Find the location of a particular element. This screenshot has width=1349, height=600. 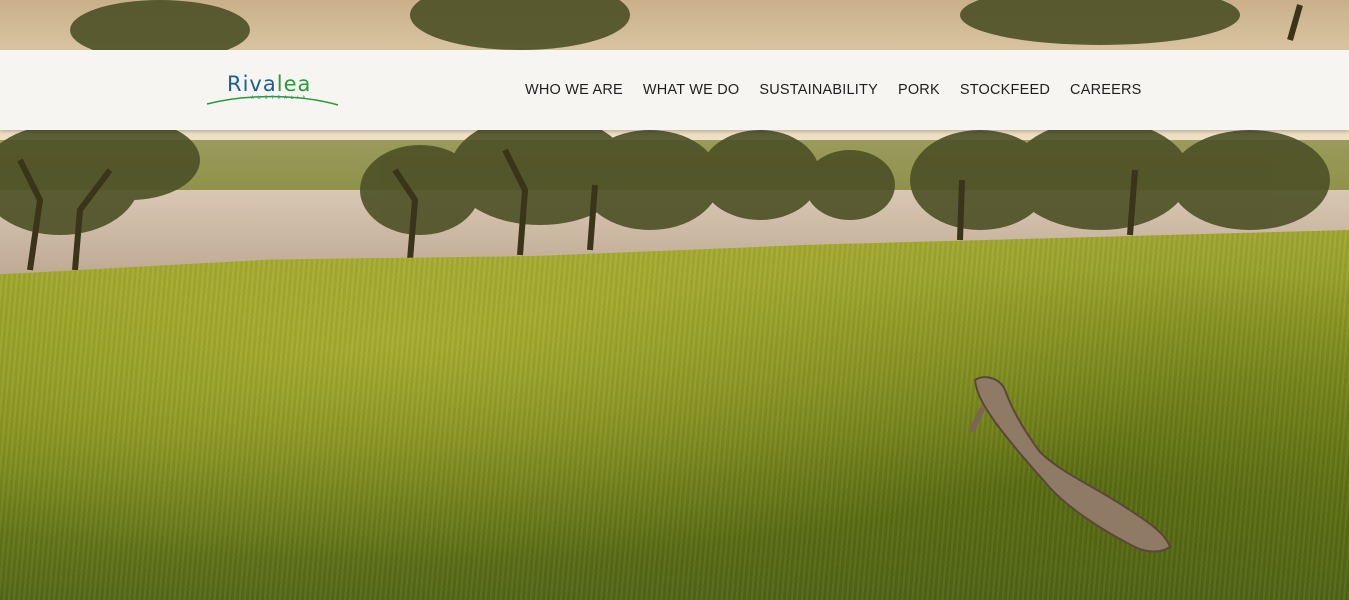

hero-log is located at coordinates (1070, 464).